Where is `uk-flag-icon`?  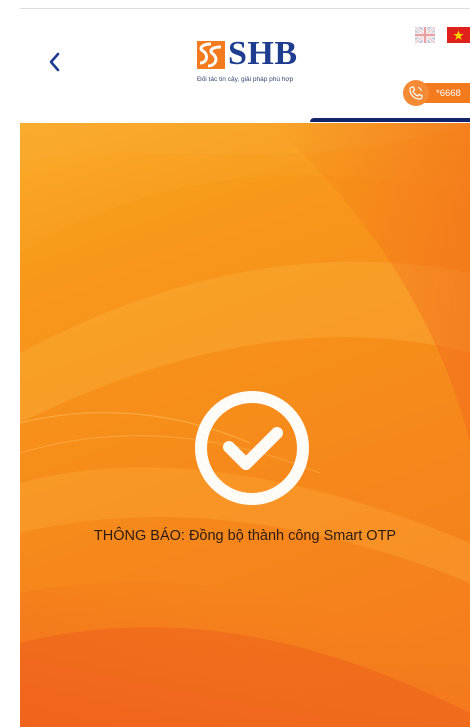
uk-flag-icon is located at coordinates (425, 35).